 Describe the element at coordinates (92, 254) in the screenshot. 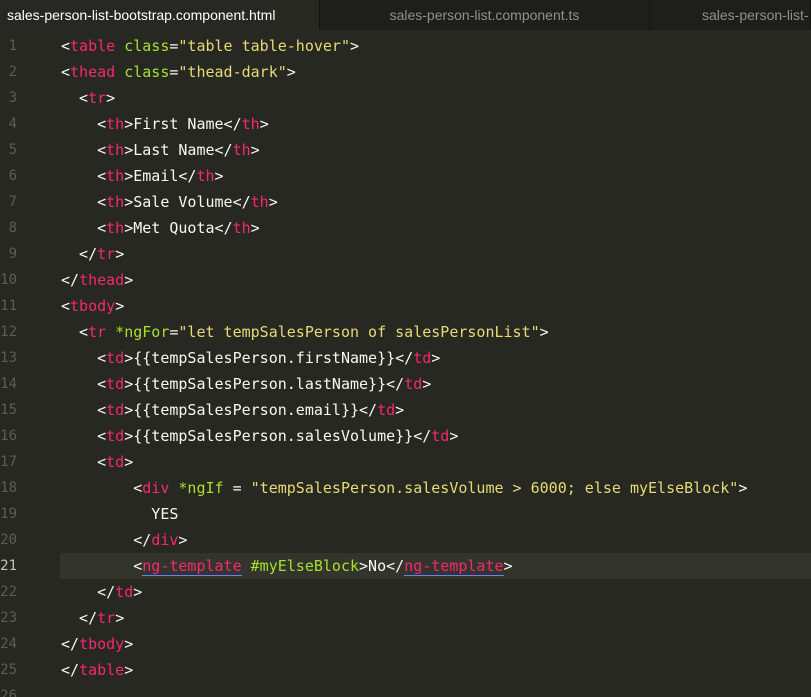

I see `line-code: </tr>` at that location.